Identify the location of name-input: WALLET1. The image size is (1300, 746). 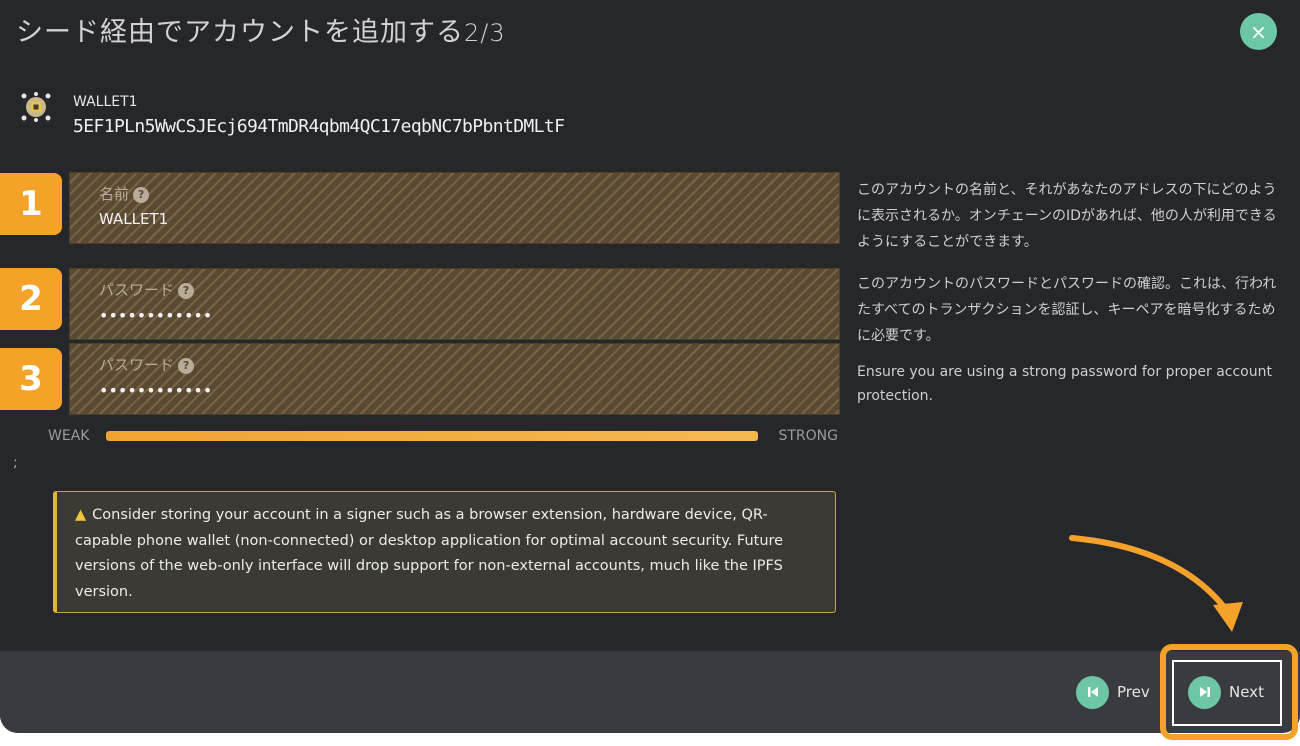
(133, 219).